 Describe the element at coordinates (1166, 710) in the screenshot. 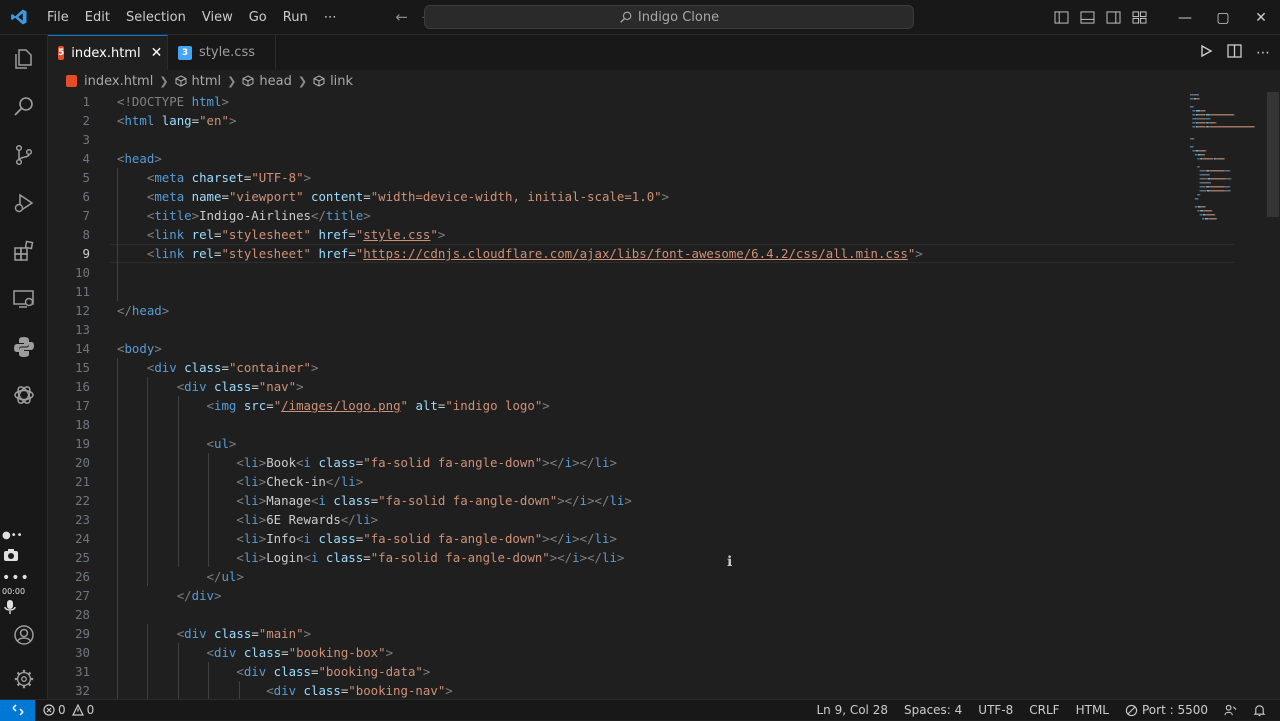

I see `live-server-port: Port : 5500` at that location.